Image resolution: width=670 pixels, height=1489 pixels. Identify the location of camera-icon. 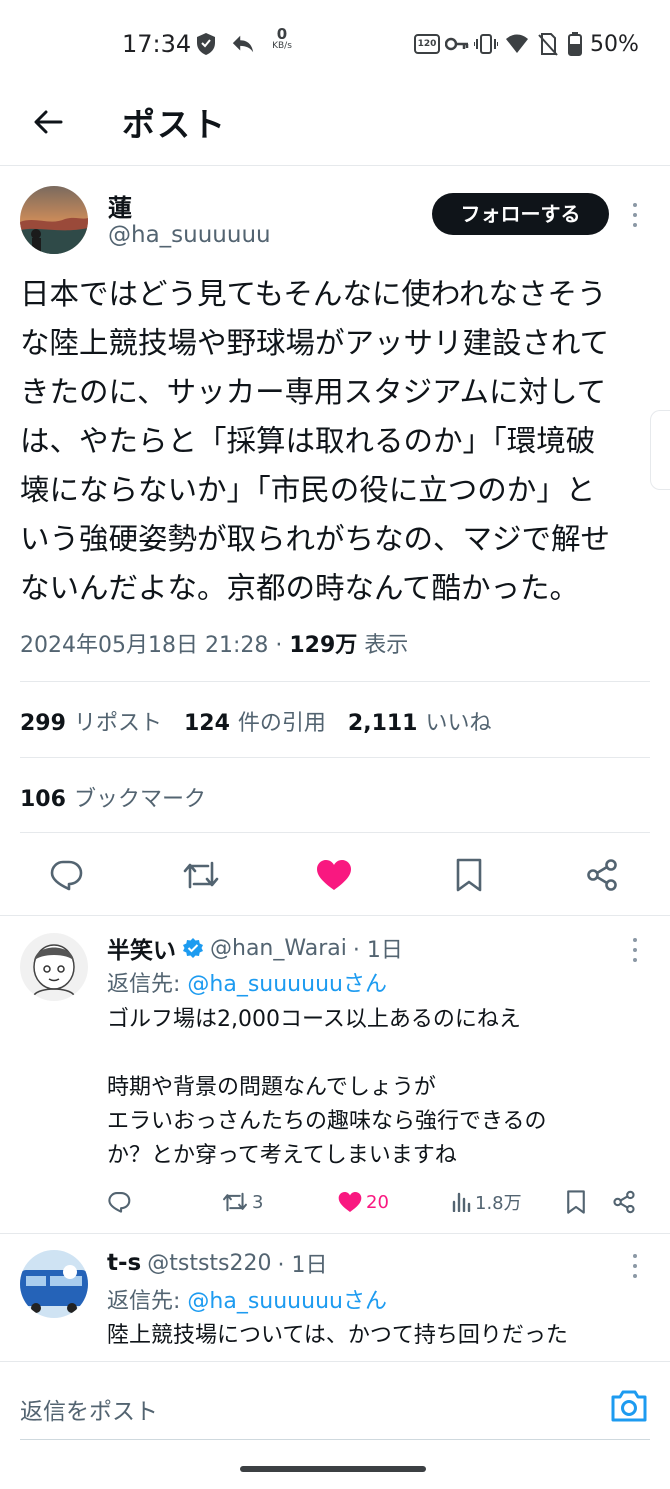
(629, 1406).